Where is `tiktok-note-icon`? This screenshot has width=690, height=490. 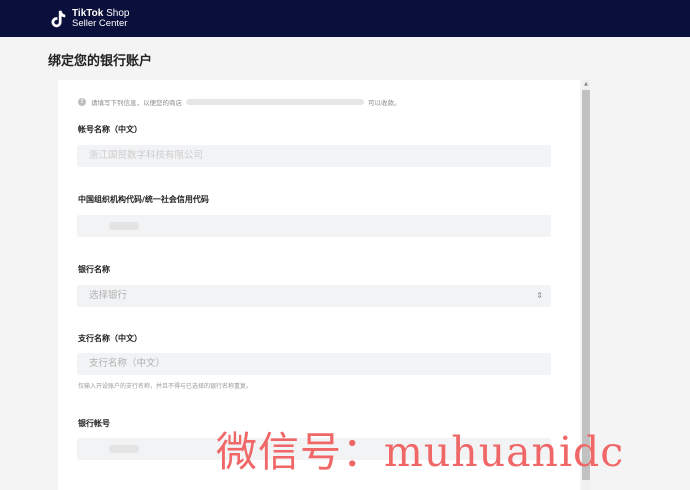
tiktok-note-icon is located at coordinates (58, 19).